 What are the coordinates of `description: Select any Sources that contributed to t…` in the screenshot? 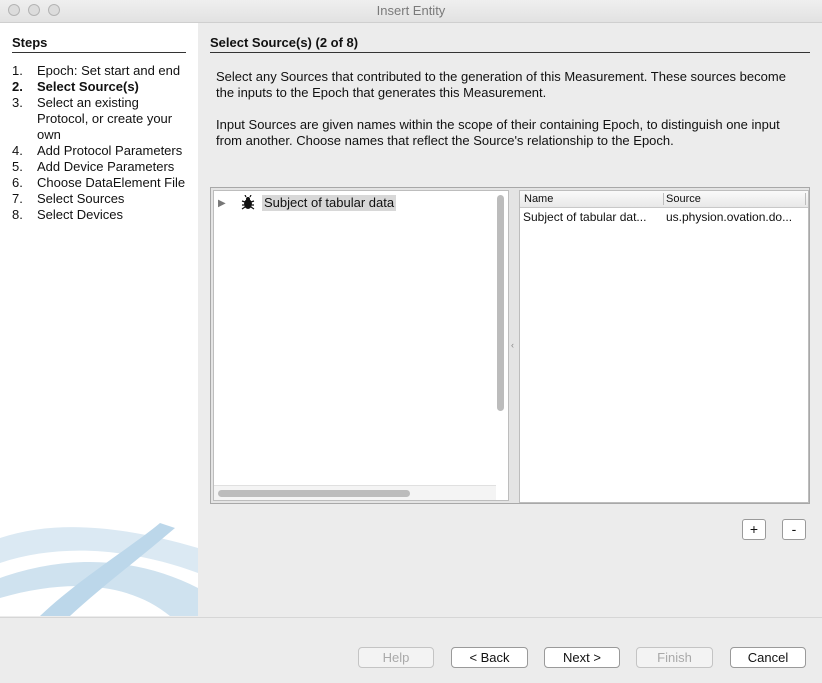 It's located at (511, 117).